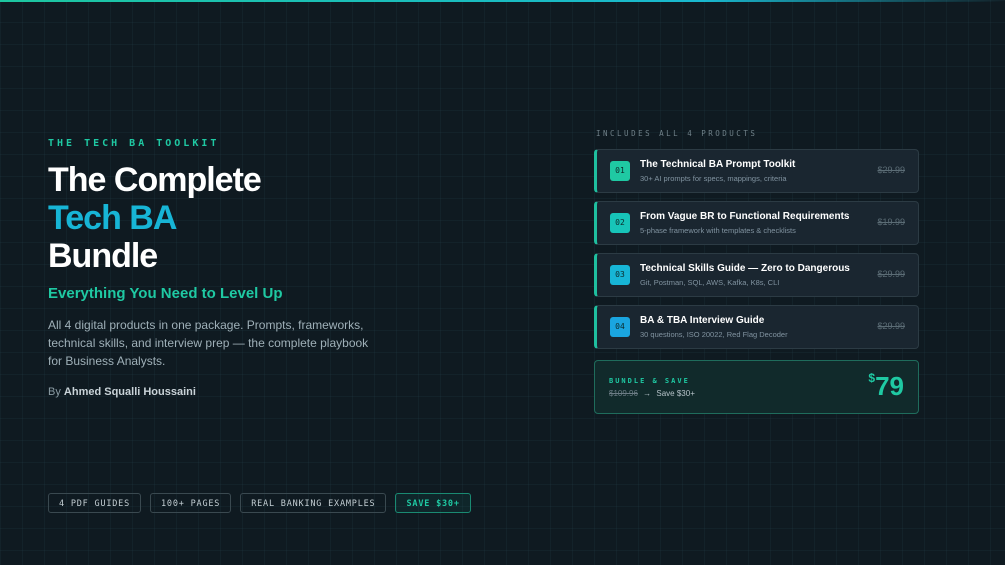 The image size is (1005, 565). I want to click on byline: By Ahmed Squalli Houssaini, so click(228, 392).